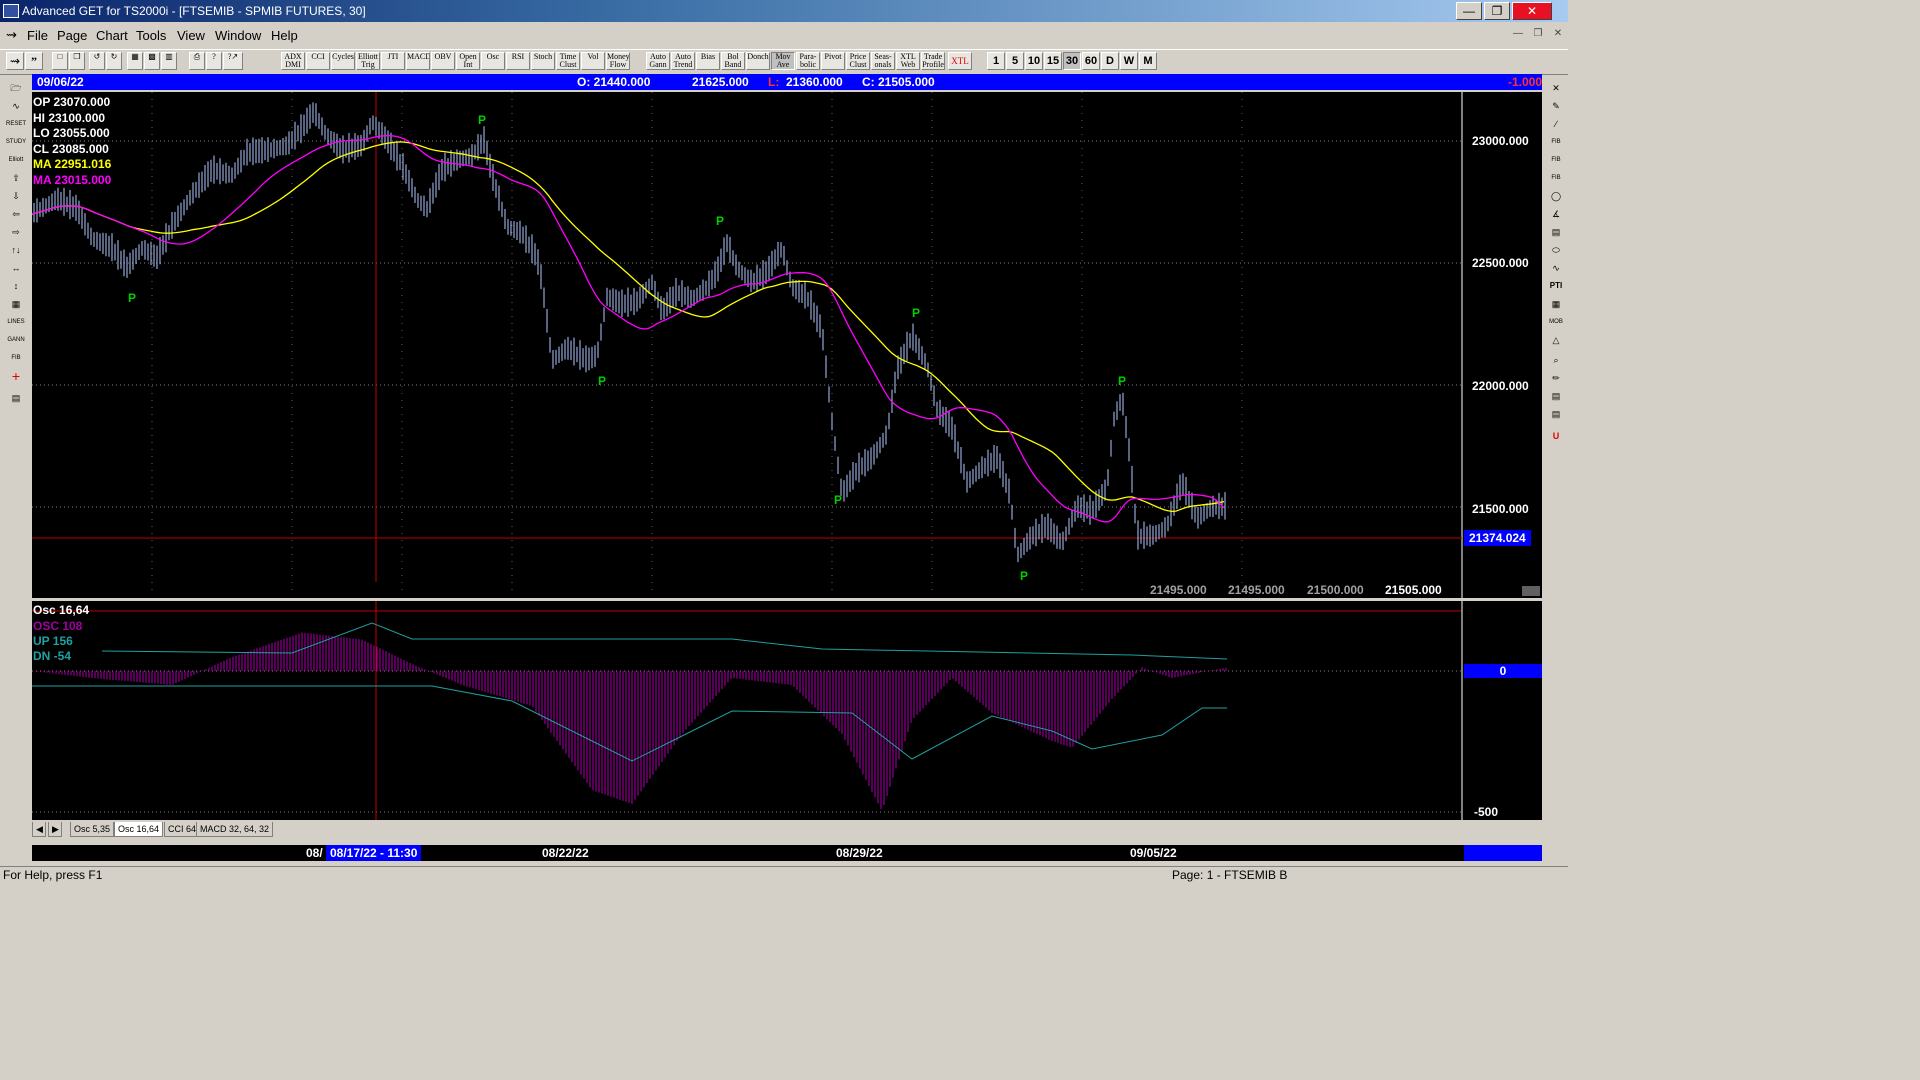 The height and width of the screenshot is (1080, 1920). I want to click on properties-icon: ▤, so click(16, 398).